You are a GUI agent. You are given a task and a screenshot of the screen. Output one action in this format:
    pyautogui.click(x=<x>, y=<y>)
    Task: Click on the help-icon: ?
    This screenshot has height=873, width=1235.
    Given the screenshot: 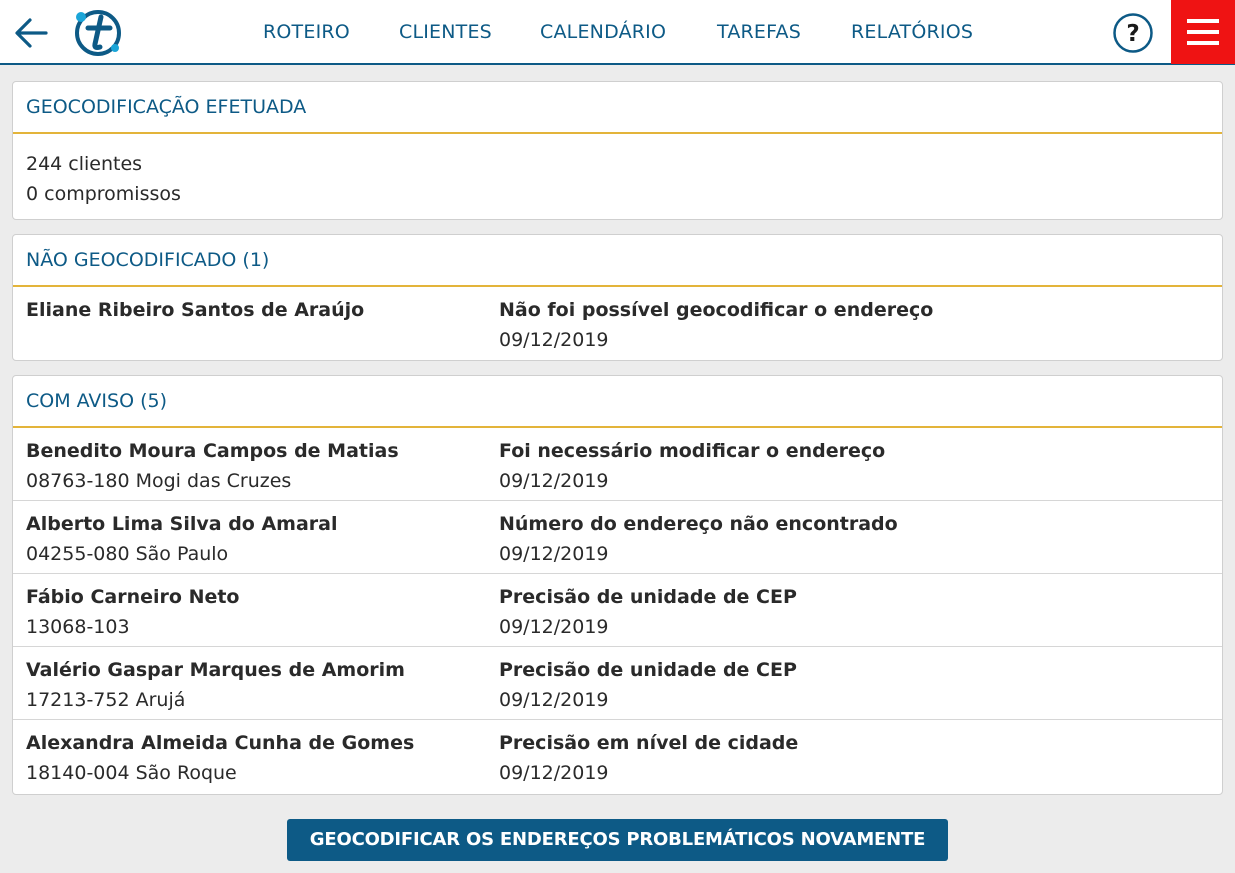 What is the action you would take?
    pyautogui.click(x=1133, y=33)
    